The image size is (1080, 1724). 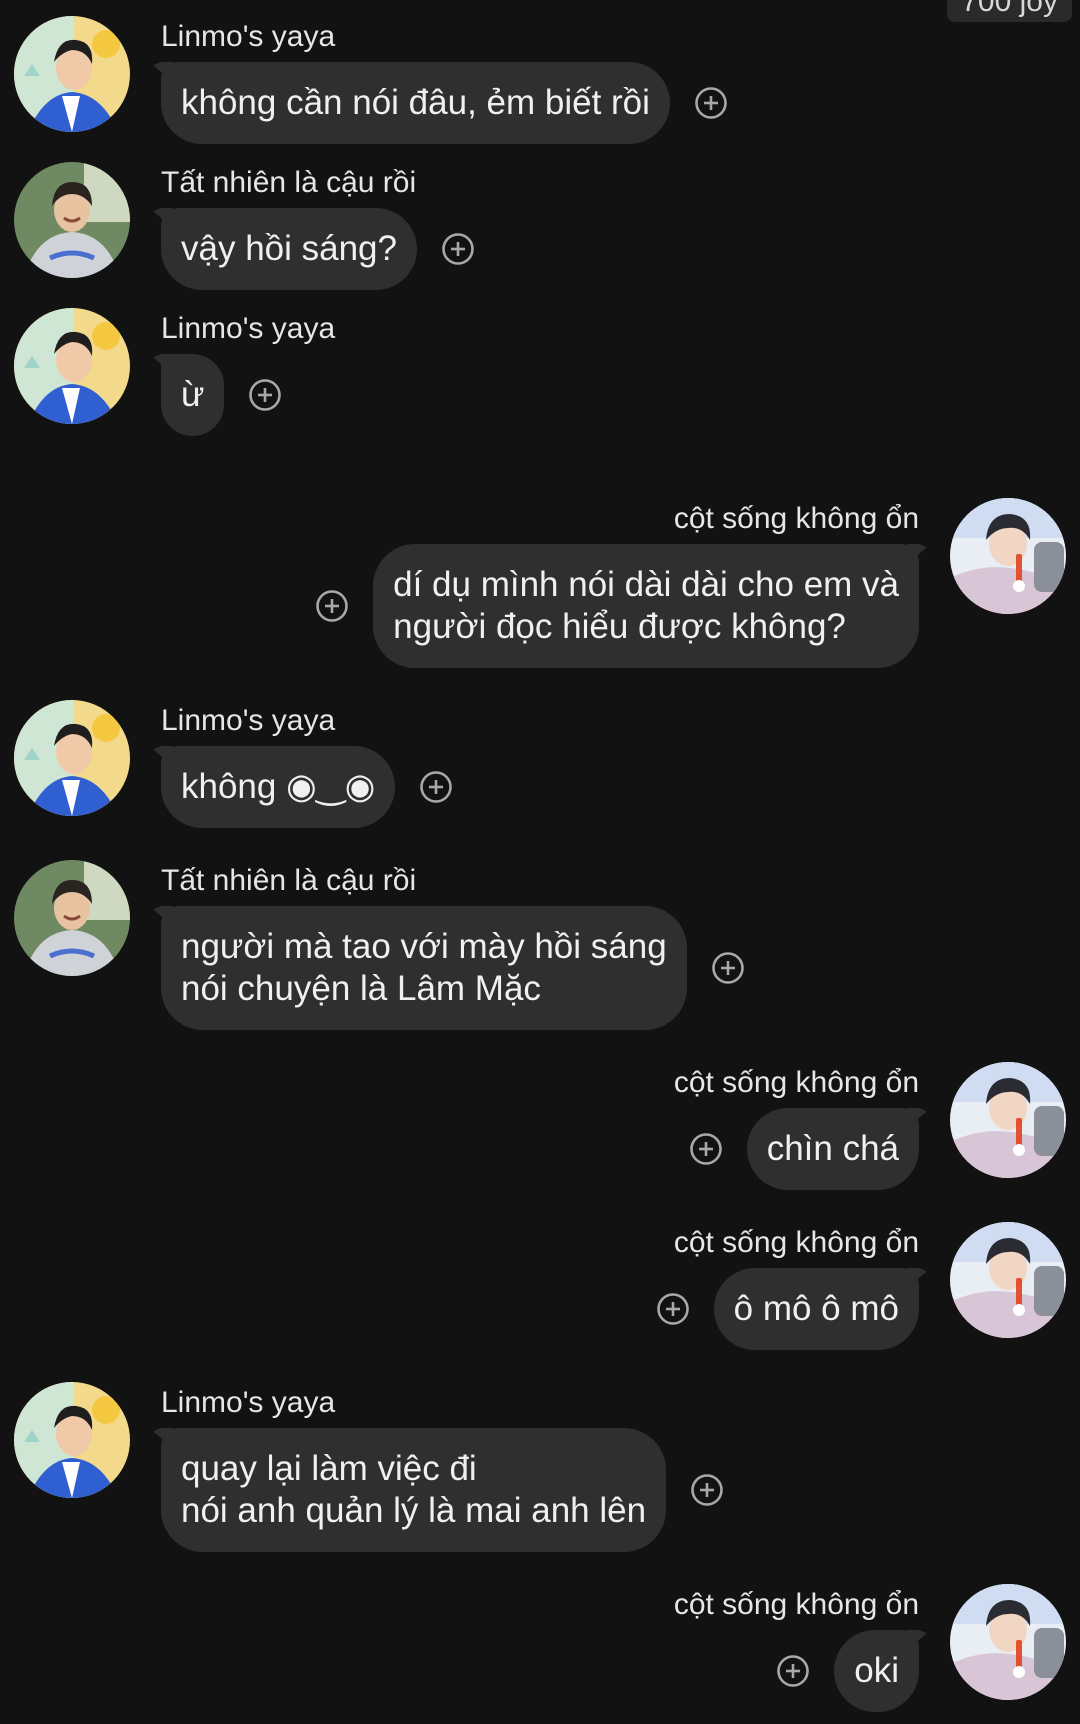 I want to click on message-bubble: ừ, so click(x=193, y=395).